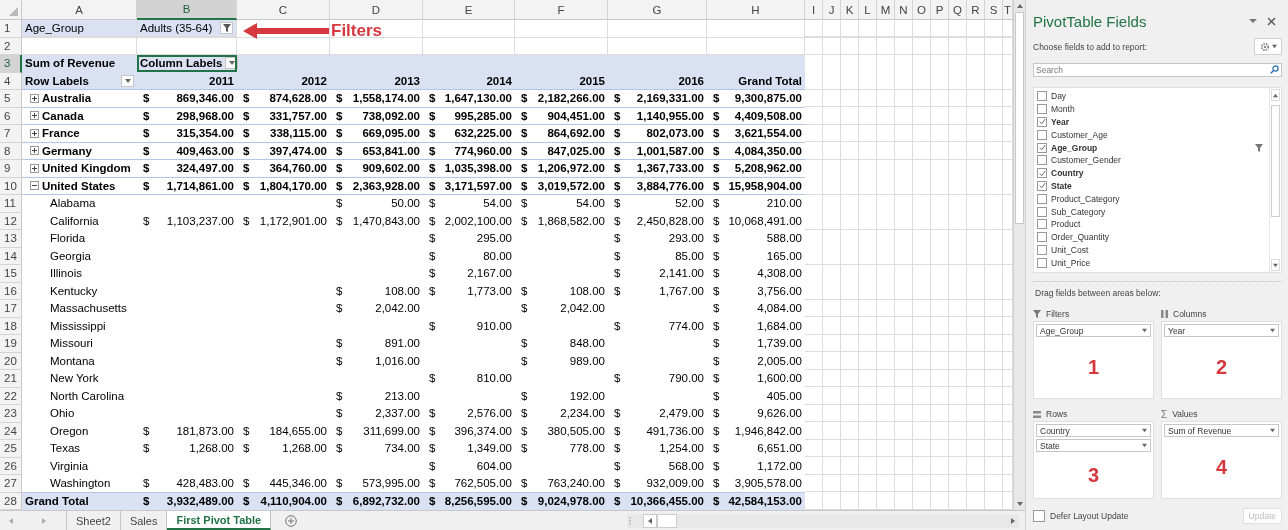  What do you see at coordinates (1086, 160) in the screenshot?
I see `field-label: Customer_Gender` at bounding box center [1086, 160].